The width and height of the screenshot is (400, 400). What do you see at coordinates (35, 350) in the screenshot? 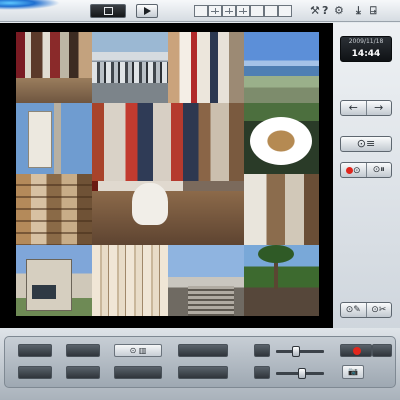
I see `ptz-up-left-button` at bounding box center [35, 350].